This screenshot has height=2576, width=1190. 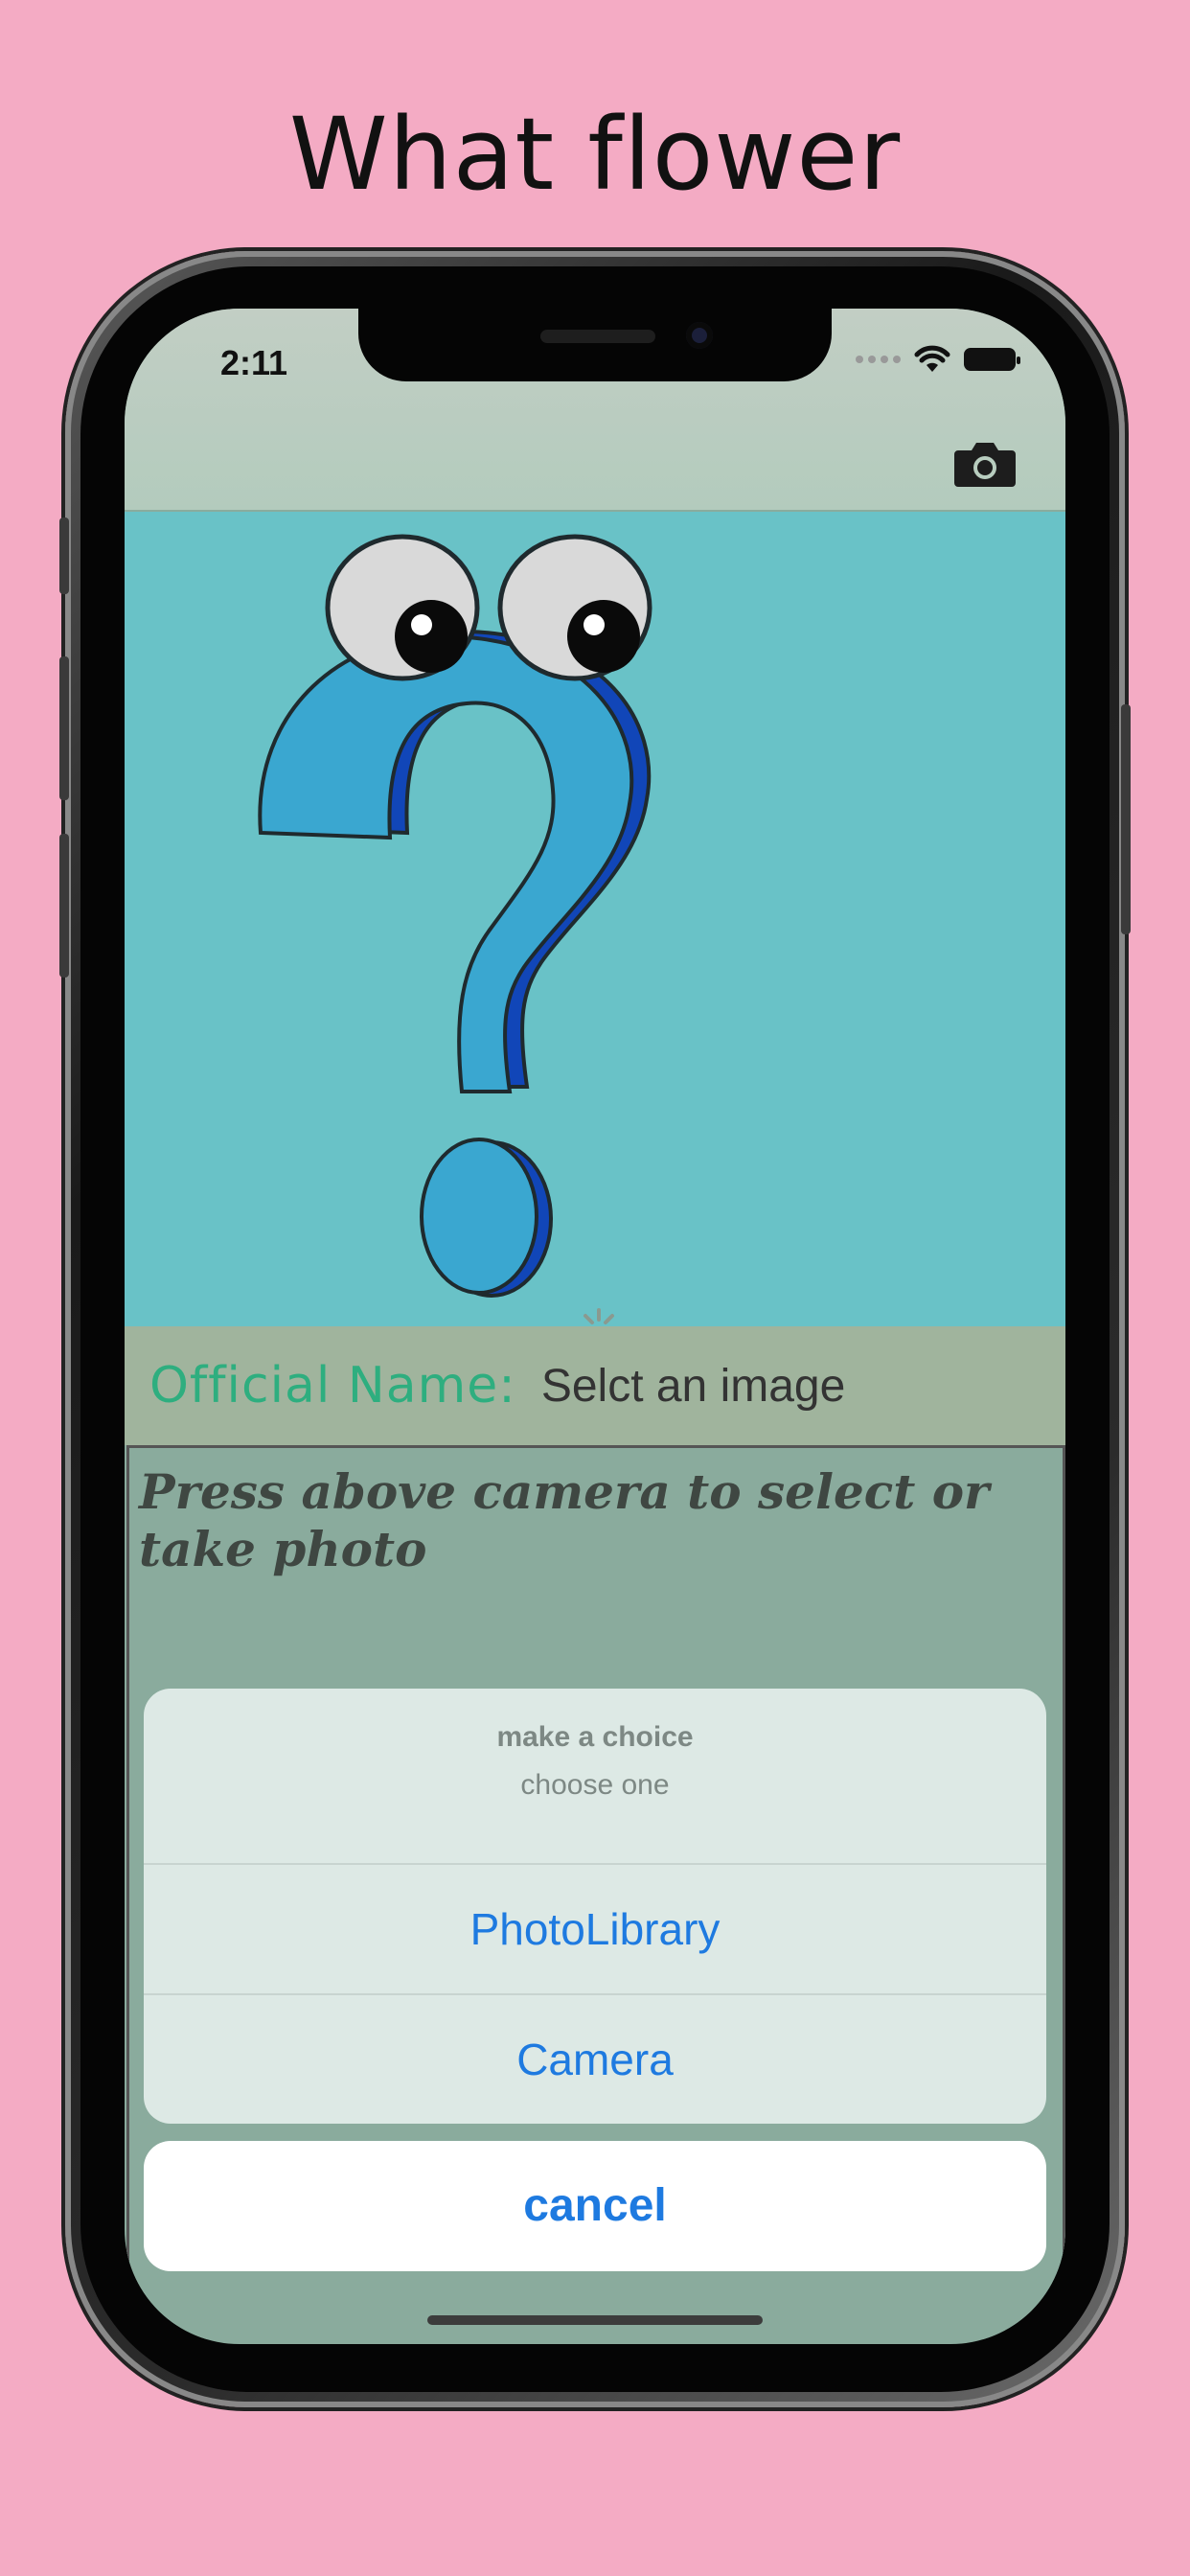 What do you see at coordinates (700, 335) in the screenshot?
I see `front-camera` at bounding box center [700, 335].